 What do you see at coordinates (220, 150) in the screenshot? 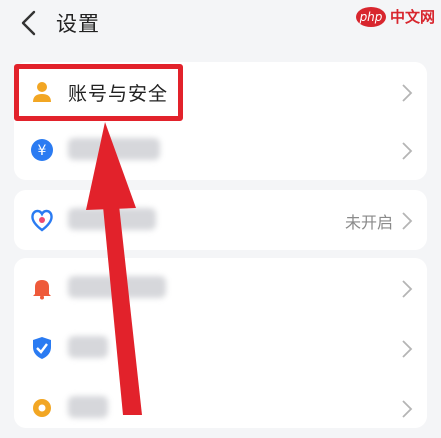
I see `settings-row-wallet: ¥` at bounding box center [220, 150].